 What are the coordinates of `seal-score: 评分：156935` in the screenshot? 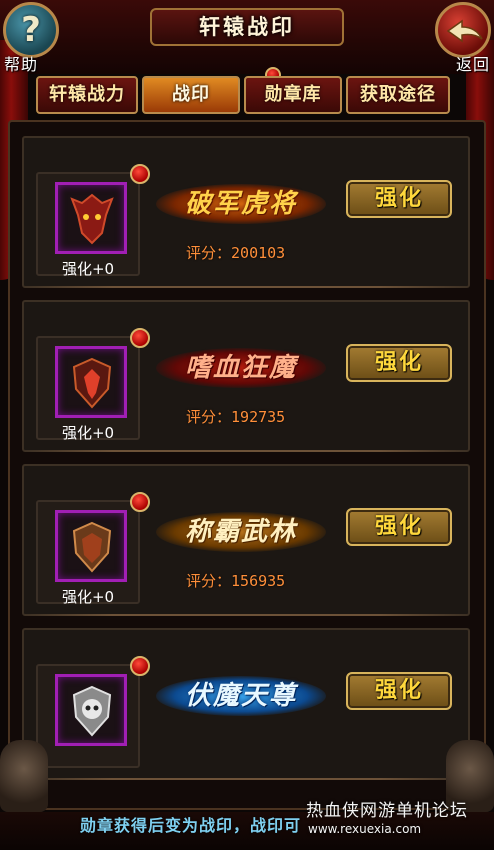 It's located at (235, 580).